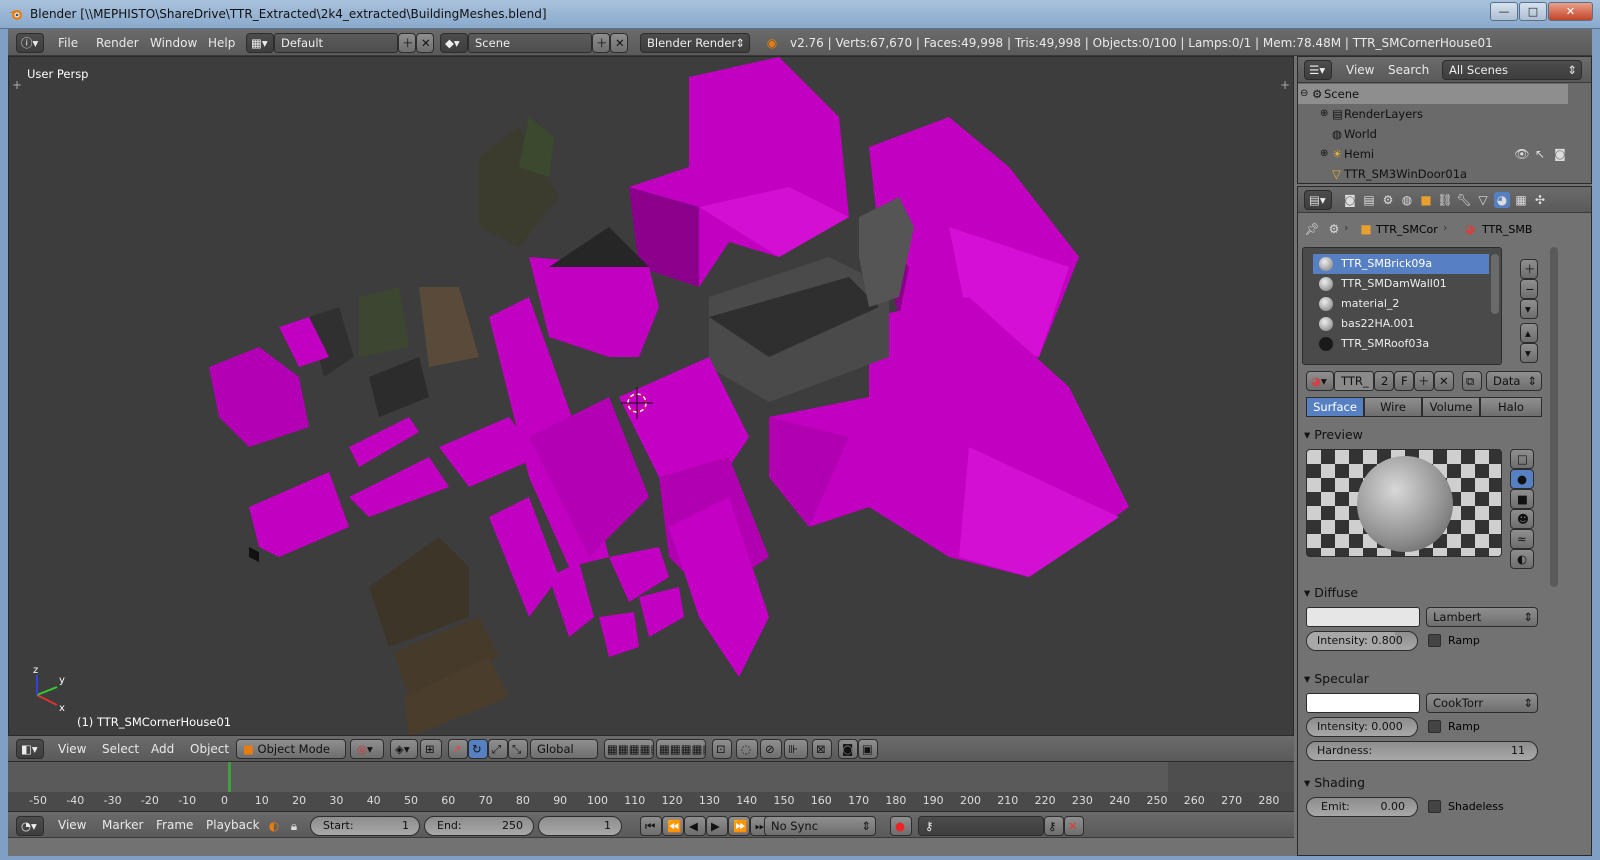  What do you see at coordinates (1333, 434) in the screenshot?
I see `preview-panel-header: ▾ Preview` at bounding box center [1333, 434].